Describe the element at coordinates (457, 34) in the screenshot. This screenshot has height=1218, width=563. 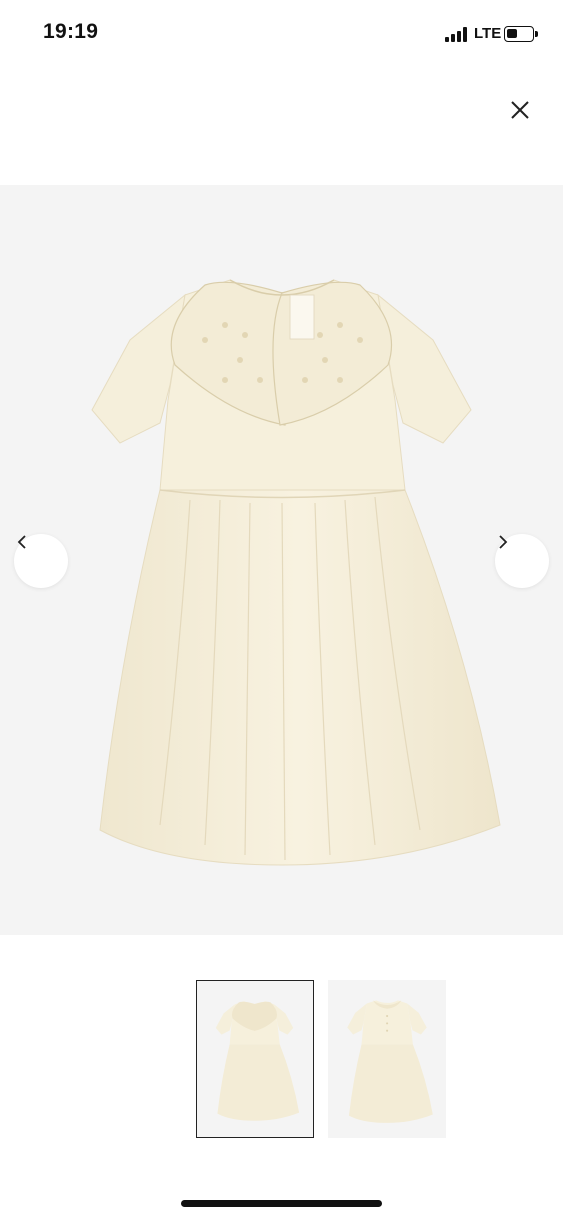
I see `signal-icon` at that location.